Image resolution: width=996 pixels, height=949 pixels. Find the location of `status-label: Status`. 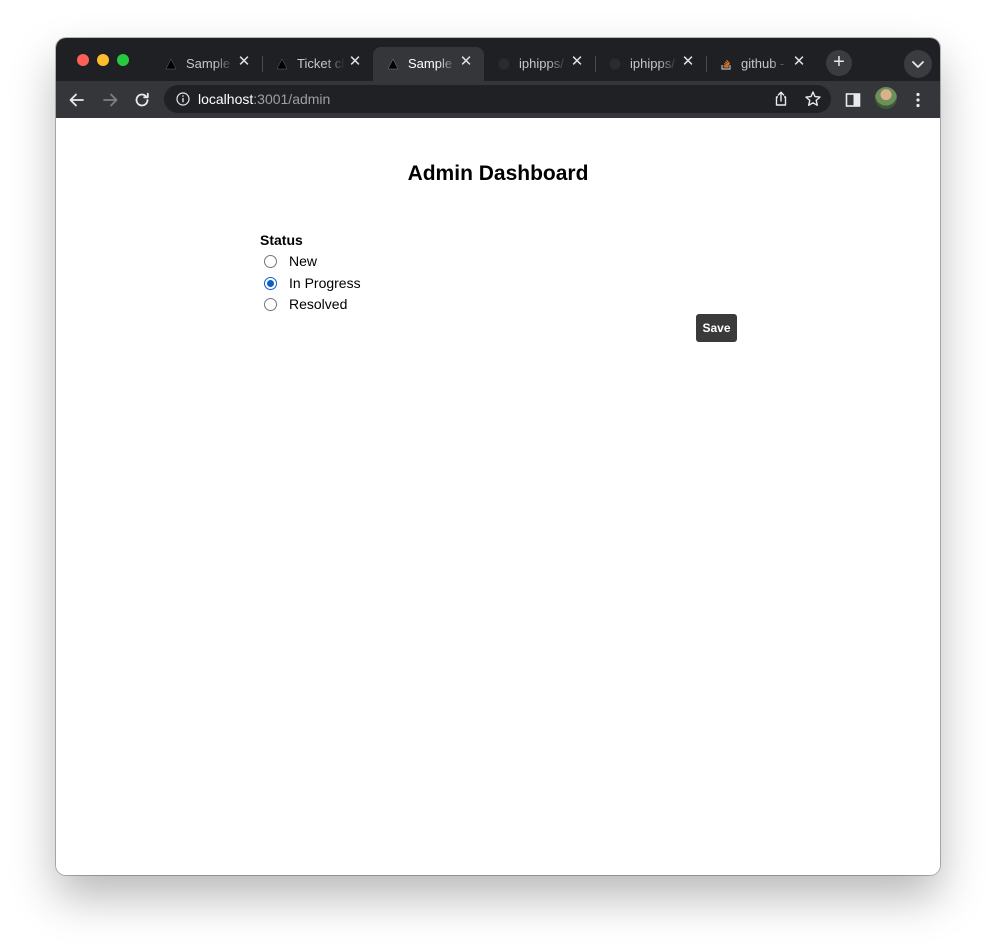

status-label: Status is located at coordinates (281, 240).